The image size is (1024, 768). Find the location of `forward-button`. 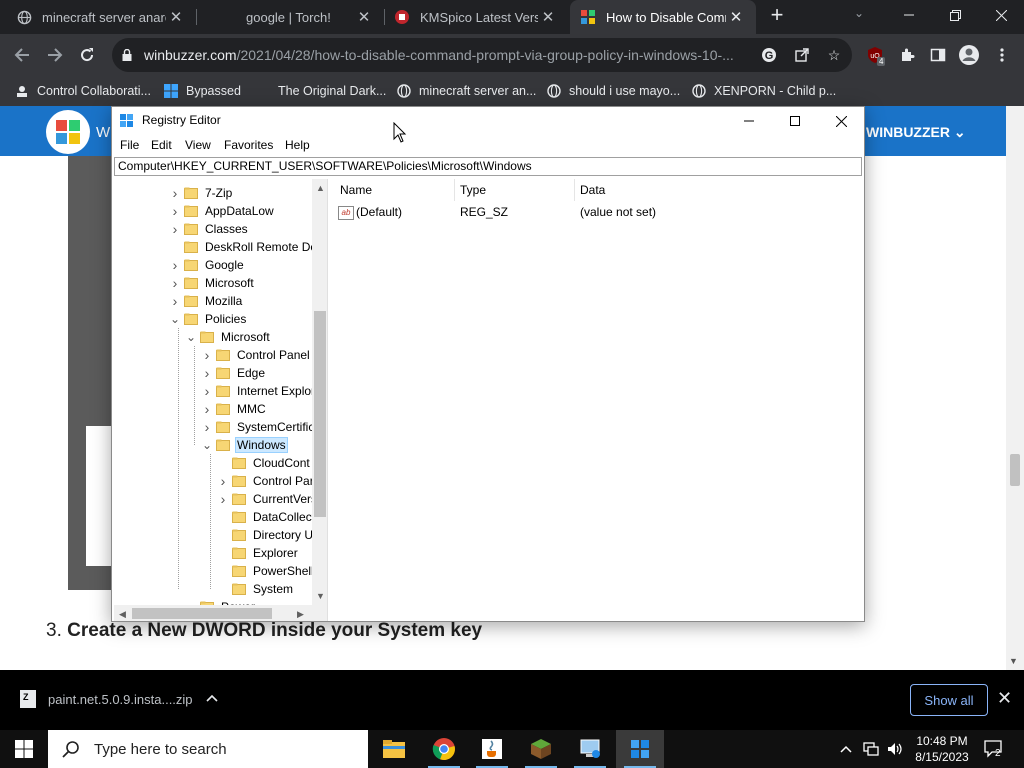

forward-button is located at coordinates (55, 55).